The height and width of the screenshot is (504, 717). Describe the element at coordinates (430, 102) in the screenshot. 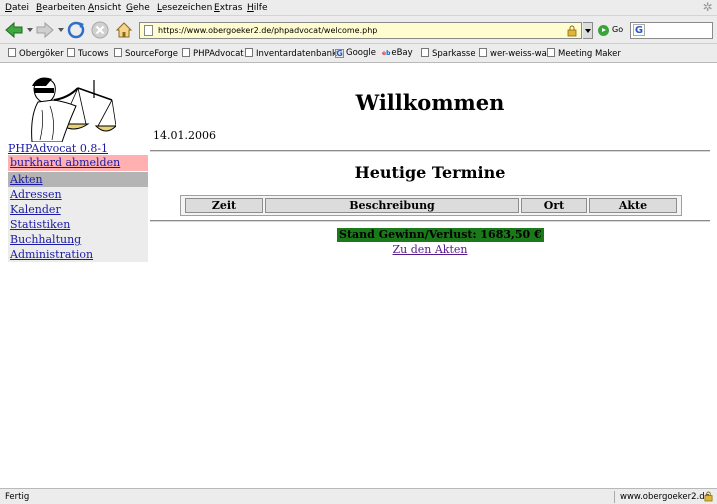

I see `page-title: Willkommen` at that location.